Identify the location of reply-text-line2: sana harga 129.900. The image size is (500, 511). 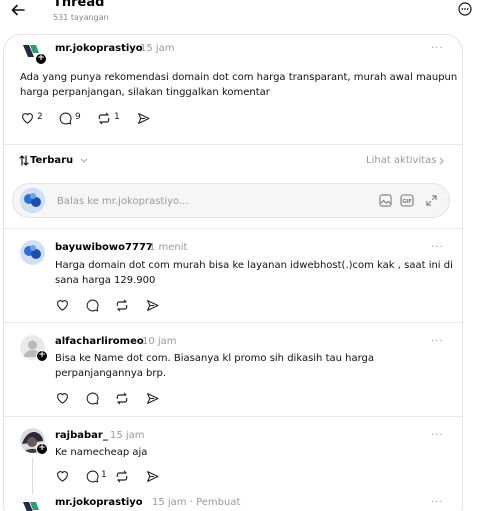
(105, 280).